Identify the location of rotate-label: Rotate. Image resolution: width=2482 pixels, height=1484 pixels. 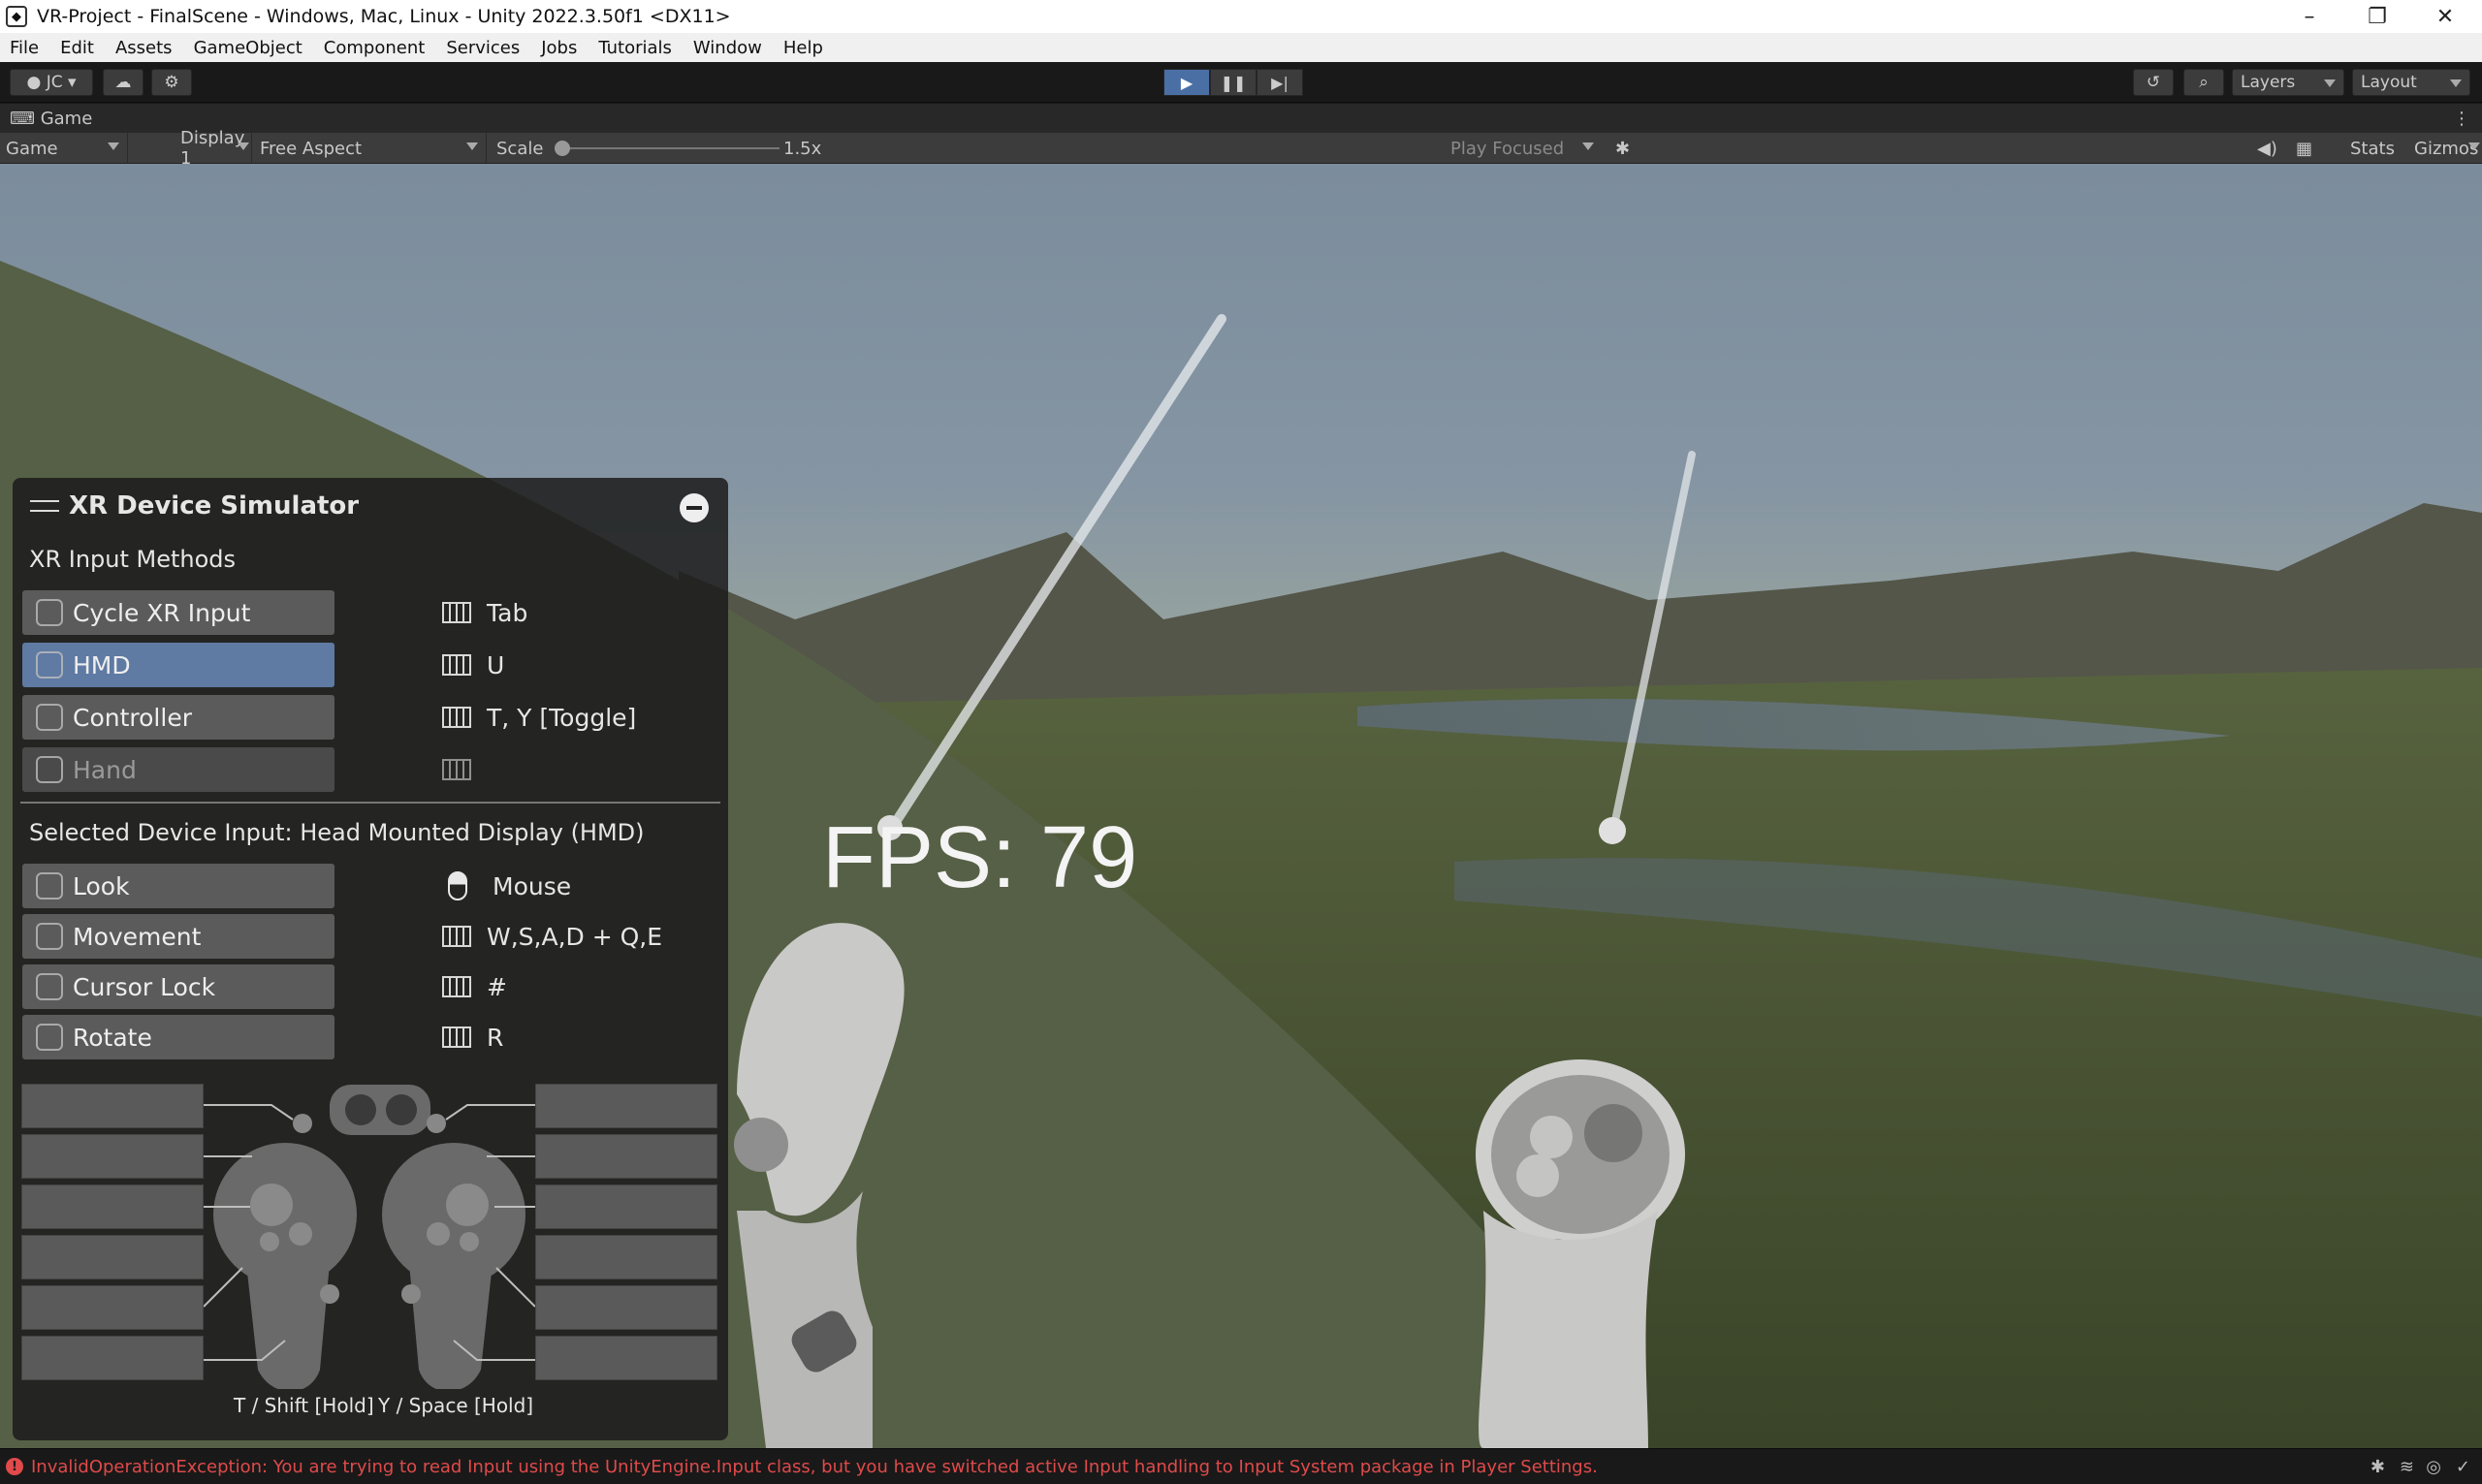
(112, 1037).